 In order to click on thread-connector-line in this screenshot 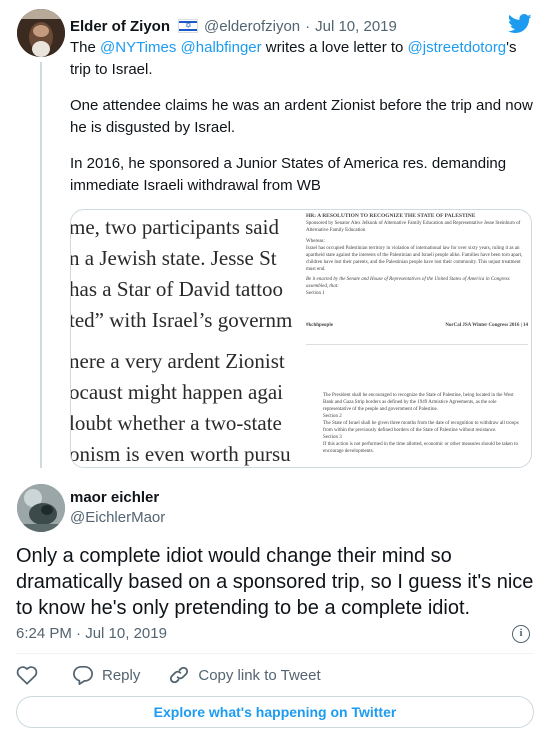, I will do `click(41, 265)`.